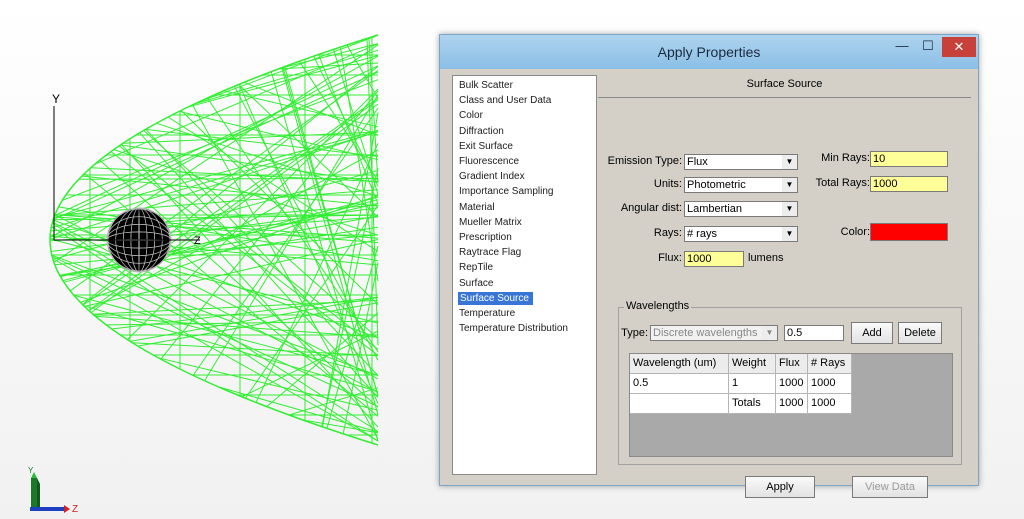 The image size is (1024, 519). What do you see at coordinates (752, 364) in the screenshot?
I see `table-header-cell: Weight` at bounding box center [752, 364].